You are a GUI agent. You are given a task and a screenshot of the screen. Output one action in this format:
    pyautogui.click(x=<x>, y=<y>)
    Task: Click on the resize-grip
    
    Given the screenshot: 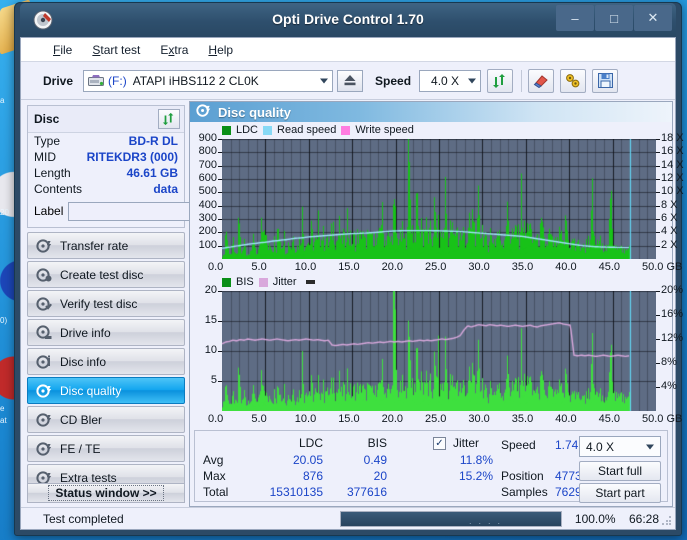 What is the action you would take?
    pyautogui.click(x=667, y=521)
    